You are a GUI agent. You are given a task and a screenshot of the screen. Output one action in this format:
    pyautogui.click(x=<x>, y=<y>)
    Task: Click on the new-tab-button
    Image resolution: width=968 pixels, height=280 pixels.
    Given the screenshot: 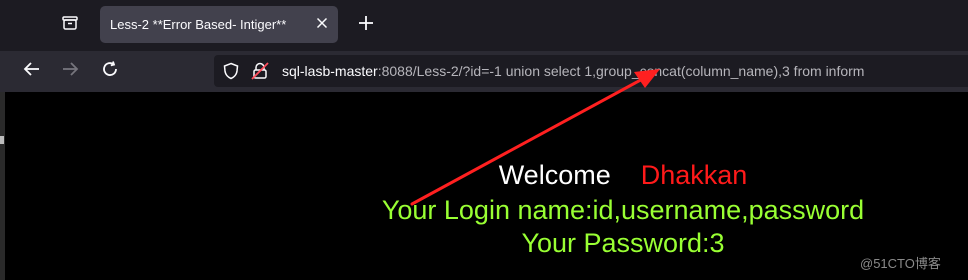 What is the action you would take?
    pyautogui.click(x=366, y=25)
    